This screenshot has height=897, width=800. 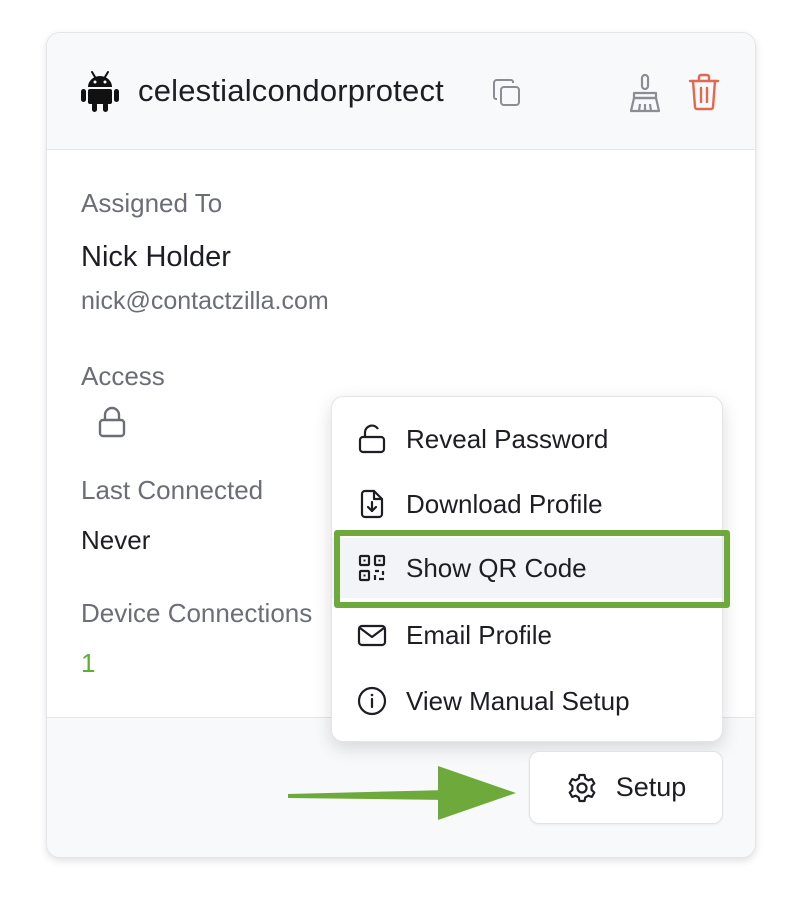 I want to click on setup-button-label: Setup, so click(x=651, y=787).